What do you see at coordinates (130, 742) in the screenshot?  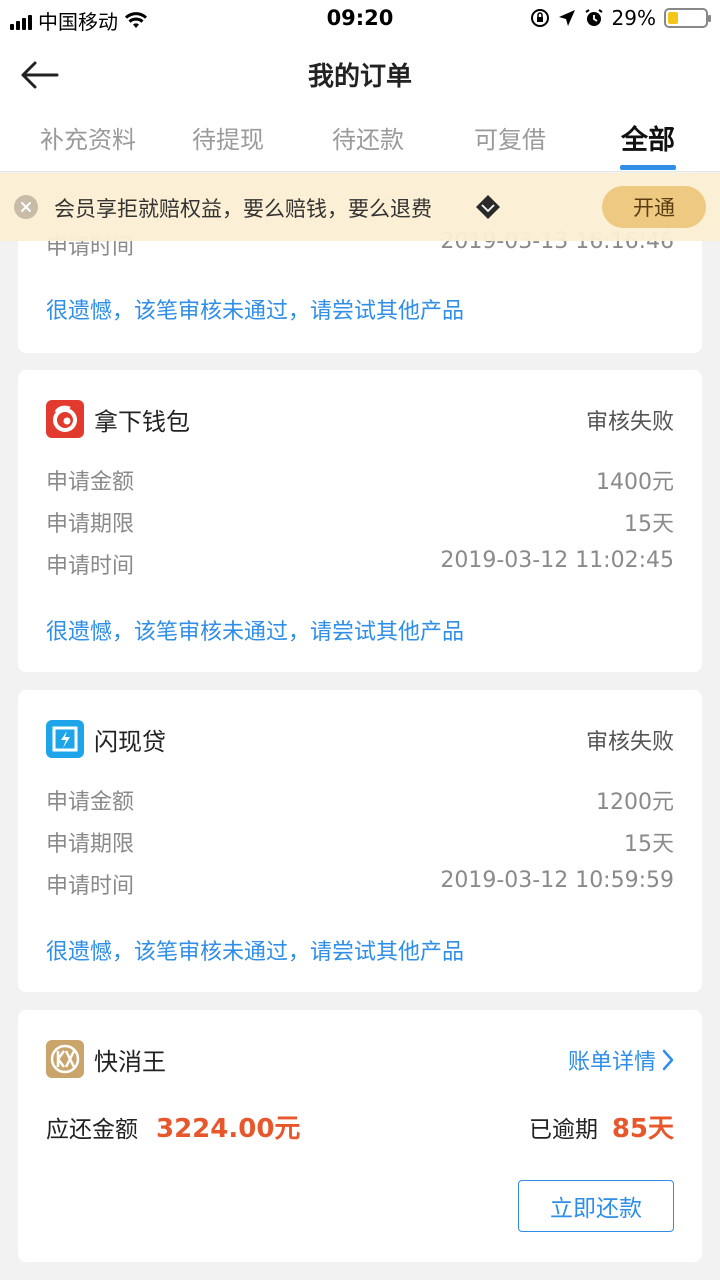 I see `lender-name: 闪现贷` at bounding box center [130, 742].